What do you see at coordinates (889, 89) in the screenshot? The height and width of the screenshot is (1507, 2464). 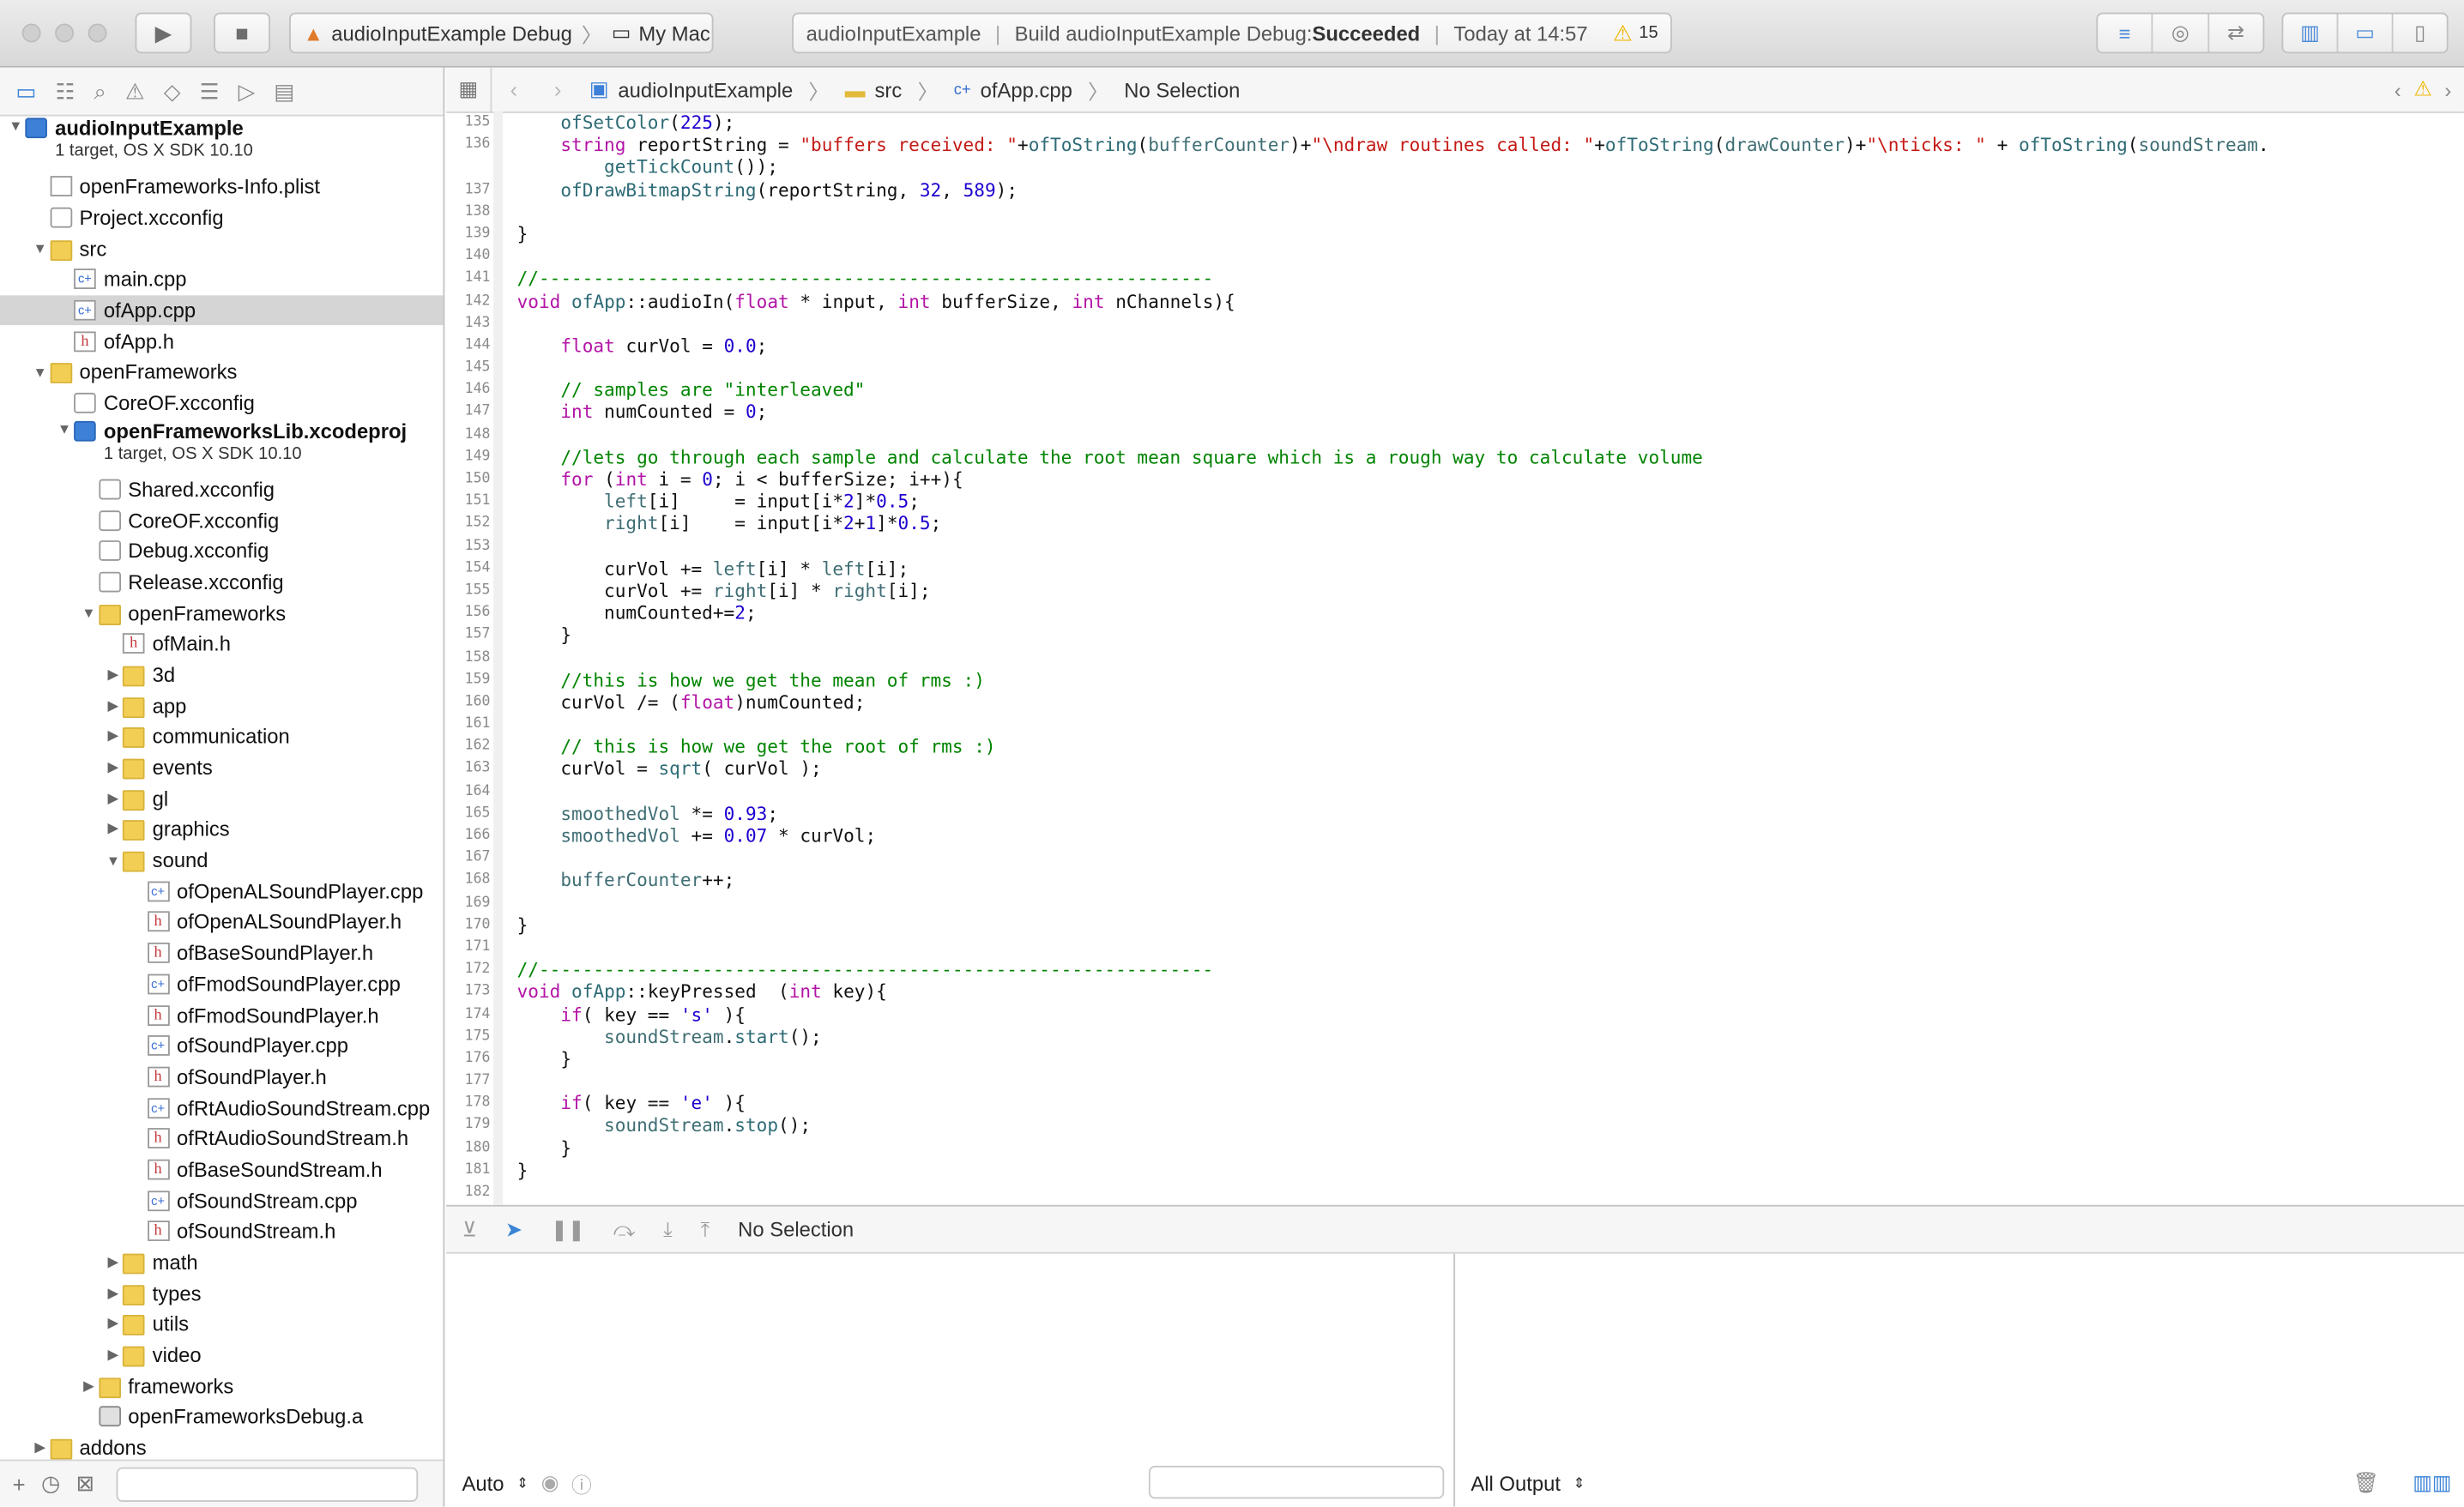 I see `breadcrumb-group: src` at bounding box center [889, 89].